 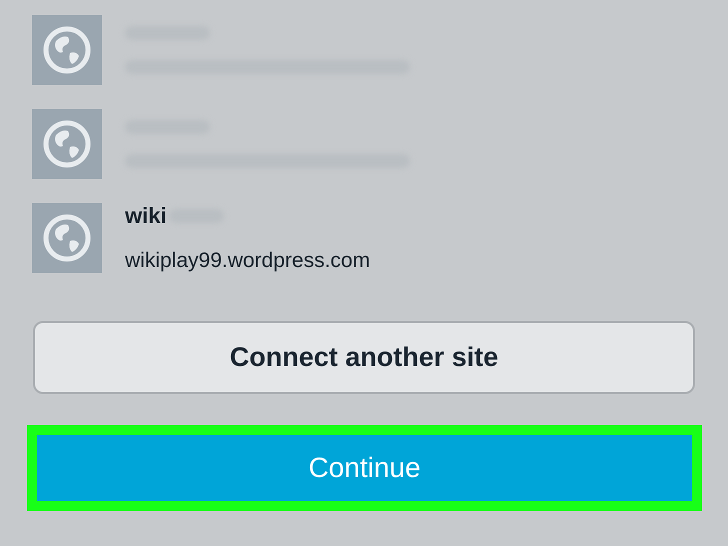 I want to click on connect-site-button: Connect another site, so click(x=364, y=357).